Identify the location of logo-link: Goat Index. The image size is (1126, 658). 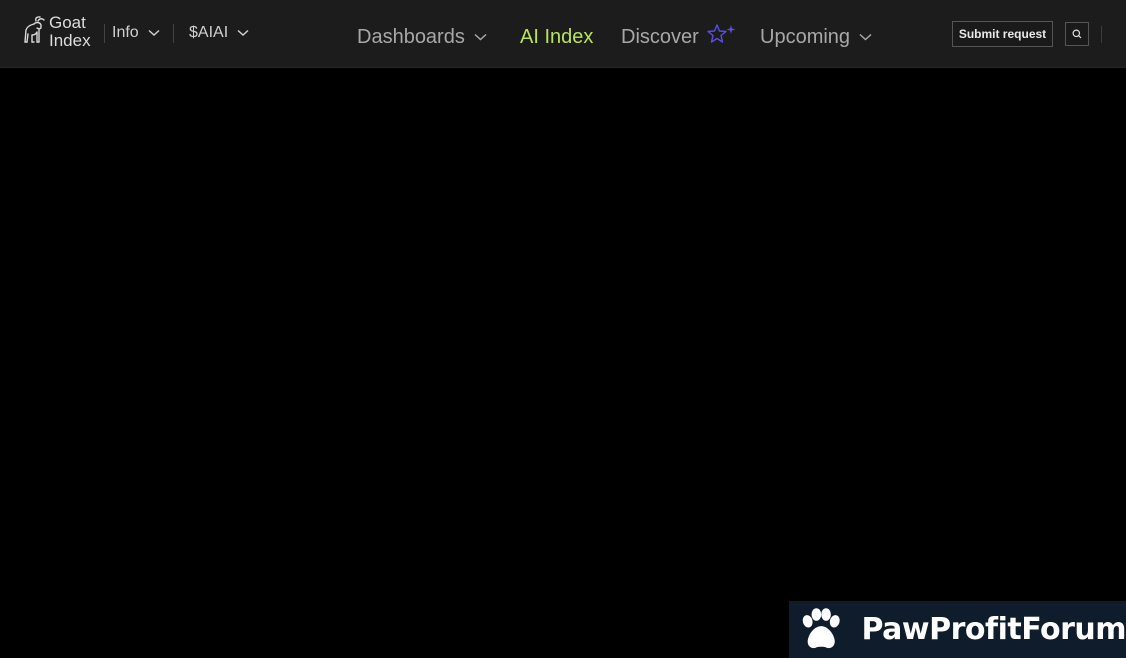
(56, 32).